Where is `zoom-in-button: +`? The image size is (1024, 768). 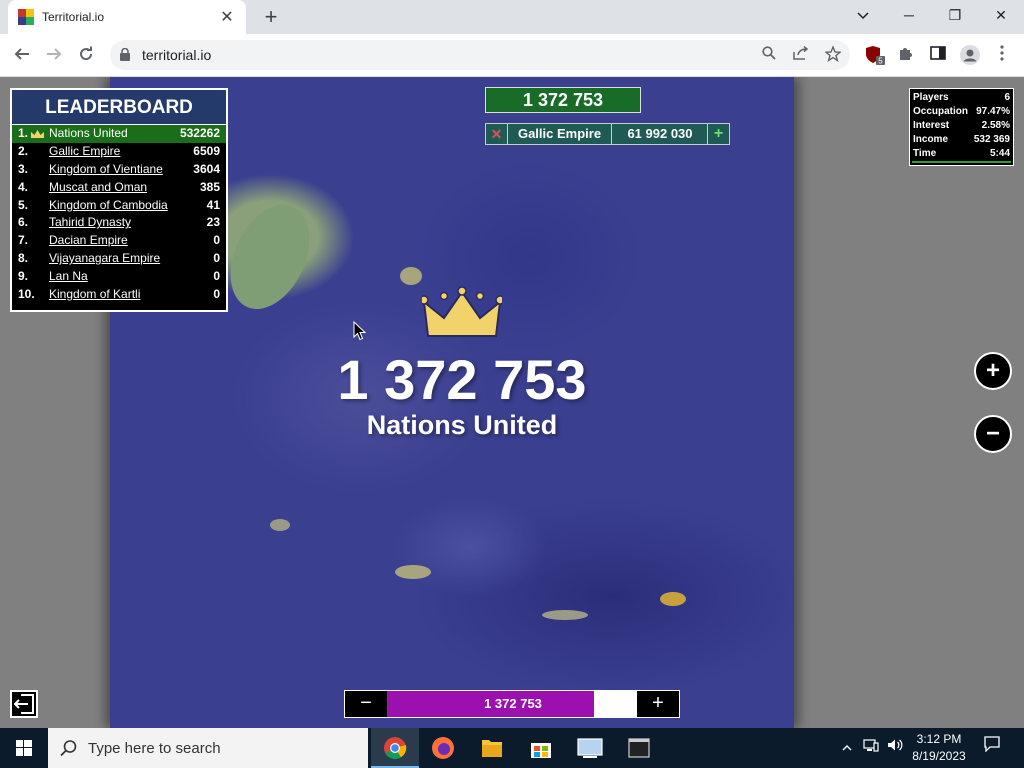 zoom-in-button: + is located at coordinates (993, 371).